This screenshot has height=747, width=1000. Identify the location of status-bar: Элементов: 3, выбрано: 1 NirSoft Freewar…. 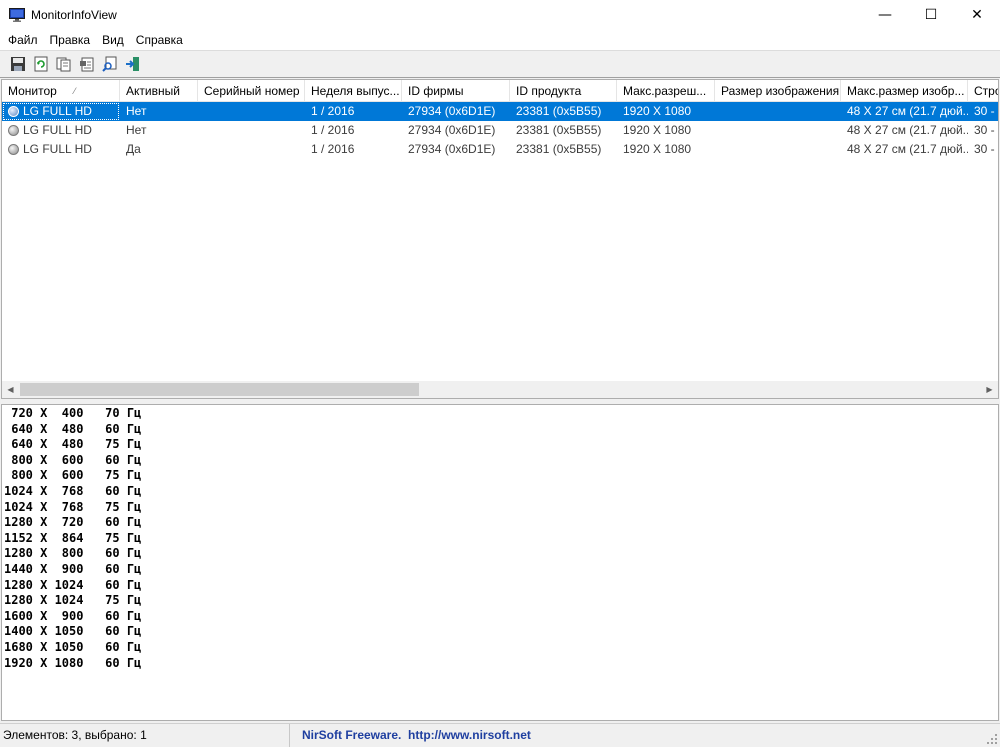
(500, 735).